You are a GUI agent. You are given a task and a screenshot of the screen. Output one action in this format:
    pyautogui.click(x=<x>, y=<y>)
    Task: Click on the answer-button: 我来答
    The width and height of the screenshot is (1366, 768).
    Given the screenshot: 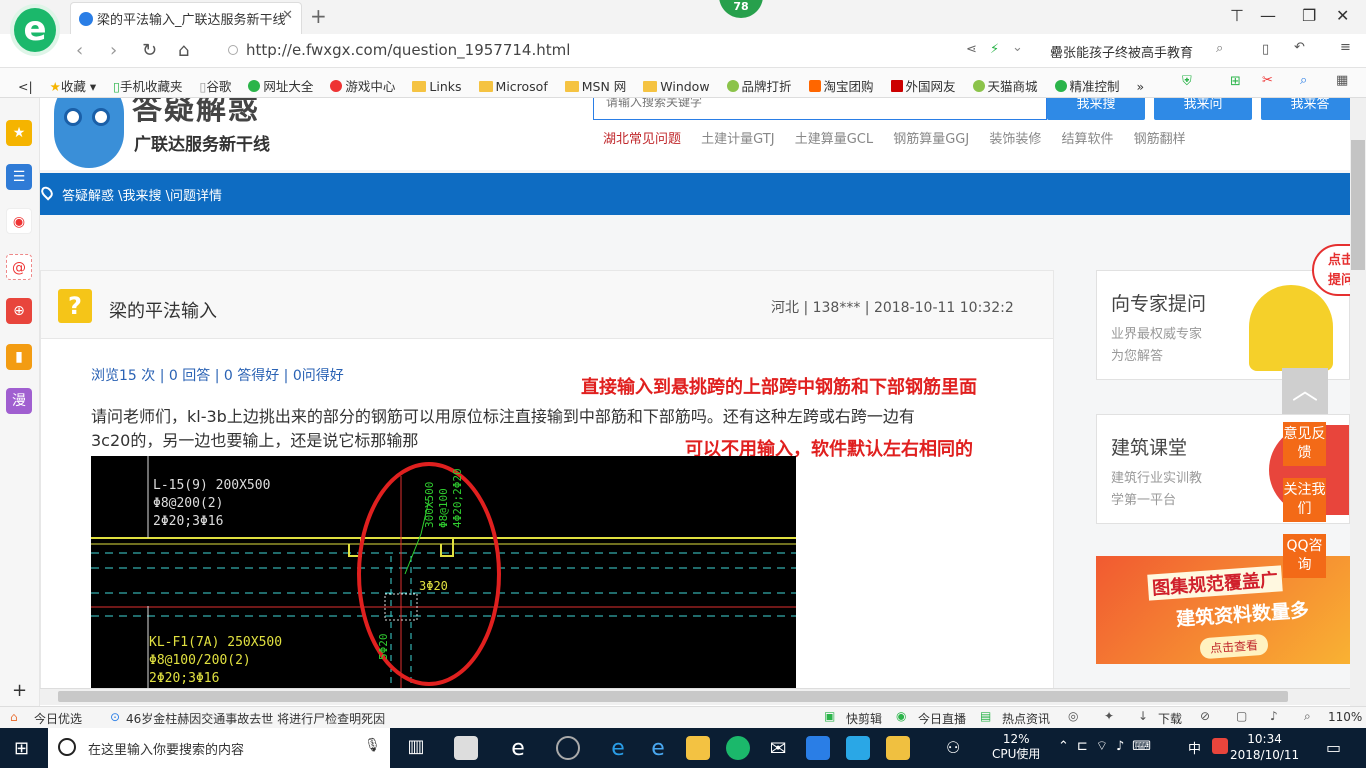 What is the action you would take?
    pyautogui.click(x=1305, y=109)
    